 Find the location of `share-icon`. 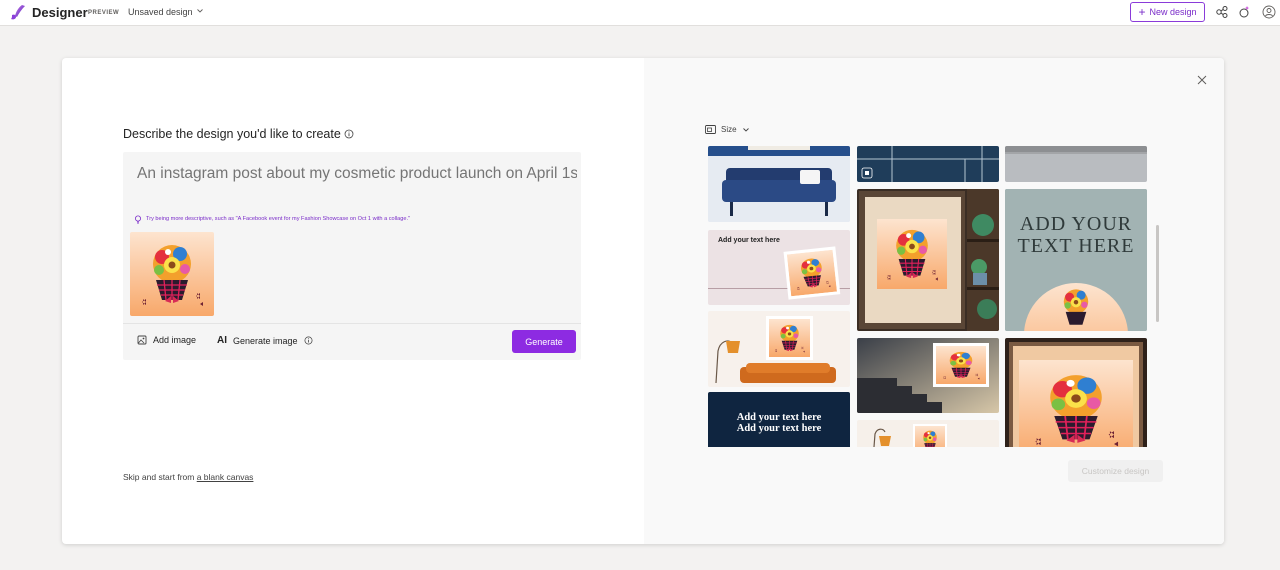

share-icon is located at coordinates (1222, 12).